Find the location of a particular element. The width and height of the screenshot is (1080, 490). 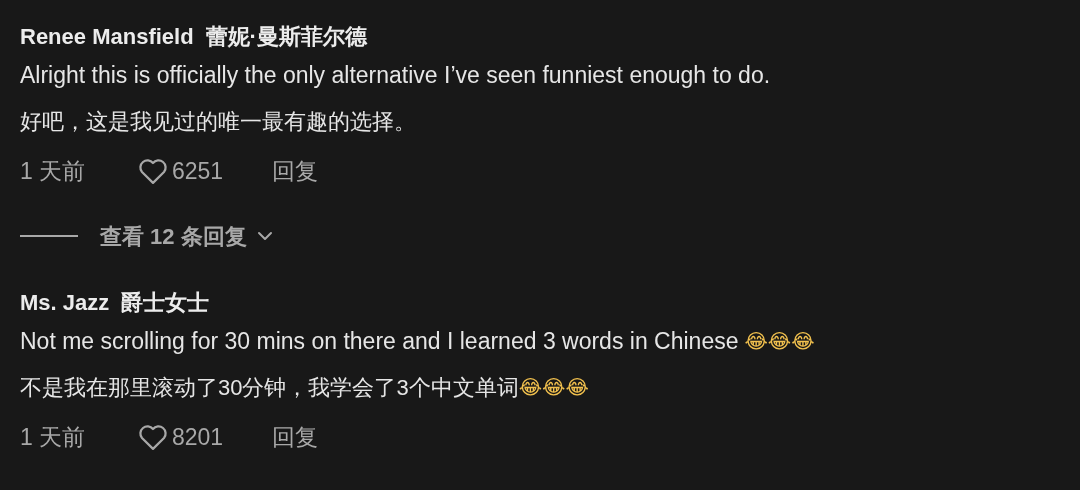

comment-translation: 好吧，这是我见过的唯一最有趣的选择。 is located at coordinates (218, 121).